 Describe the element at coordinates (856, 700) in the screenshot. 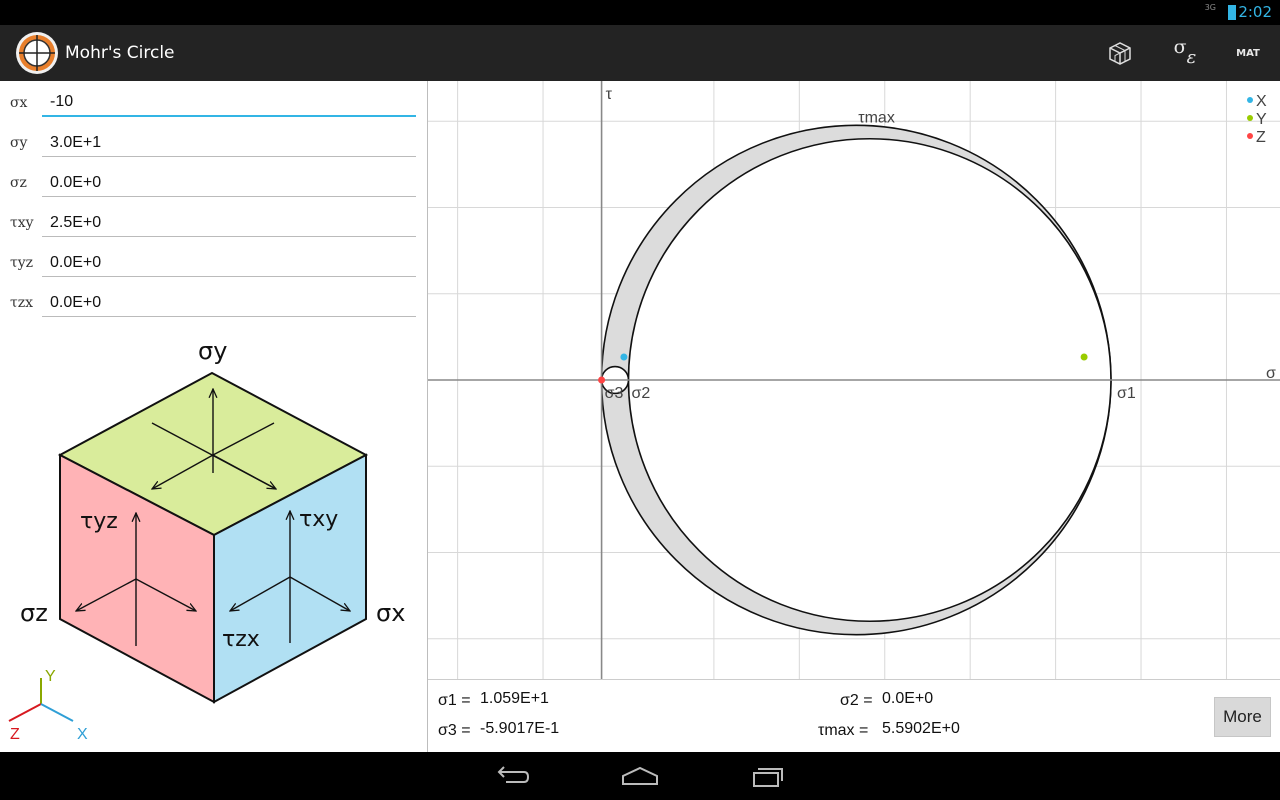

I see `sigma2-result-label: σ2 =` at that location.